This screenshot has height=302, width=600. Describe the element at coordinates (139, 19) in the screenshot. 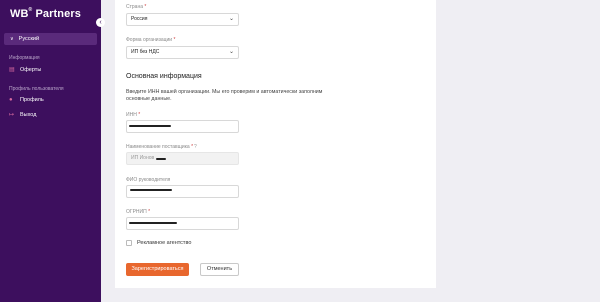

I see `country-value: Россия` at that location.